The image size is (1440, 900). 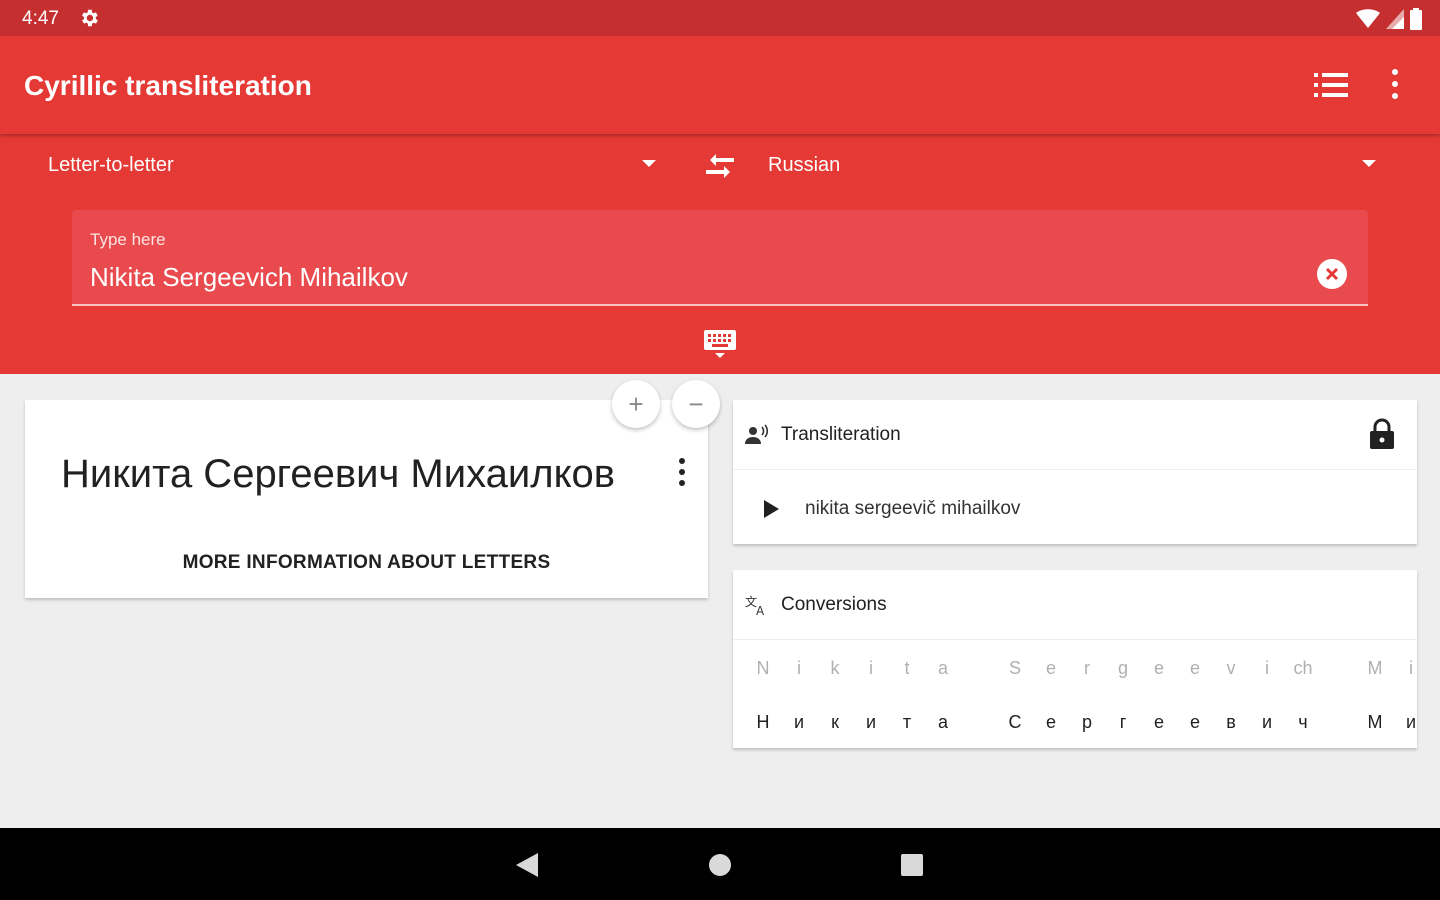 What do you see at coordinates (1368, 18) in the screenshot?
I see `wifi-icon` at bounding box center [1368, 18].